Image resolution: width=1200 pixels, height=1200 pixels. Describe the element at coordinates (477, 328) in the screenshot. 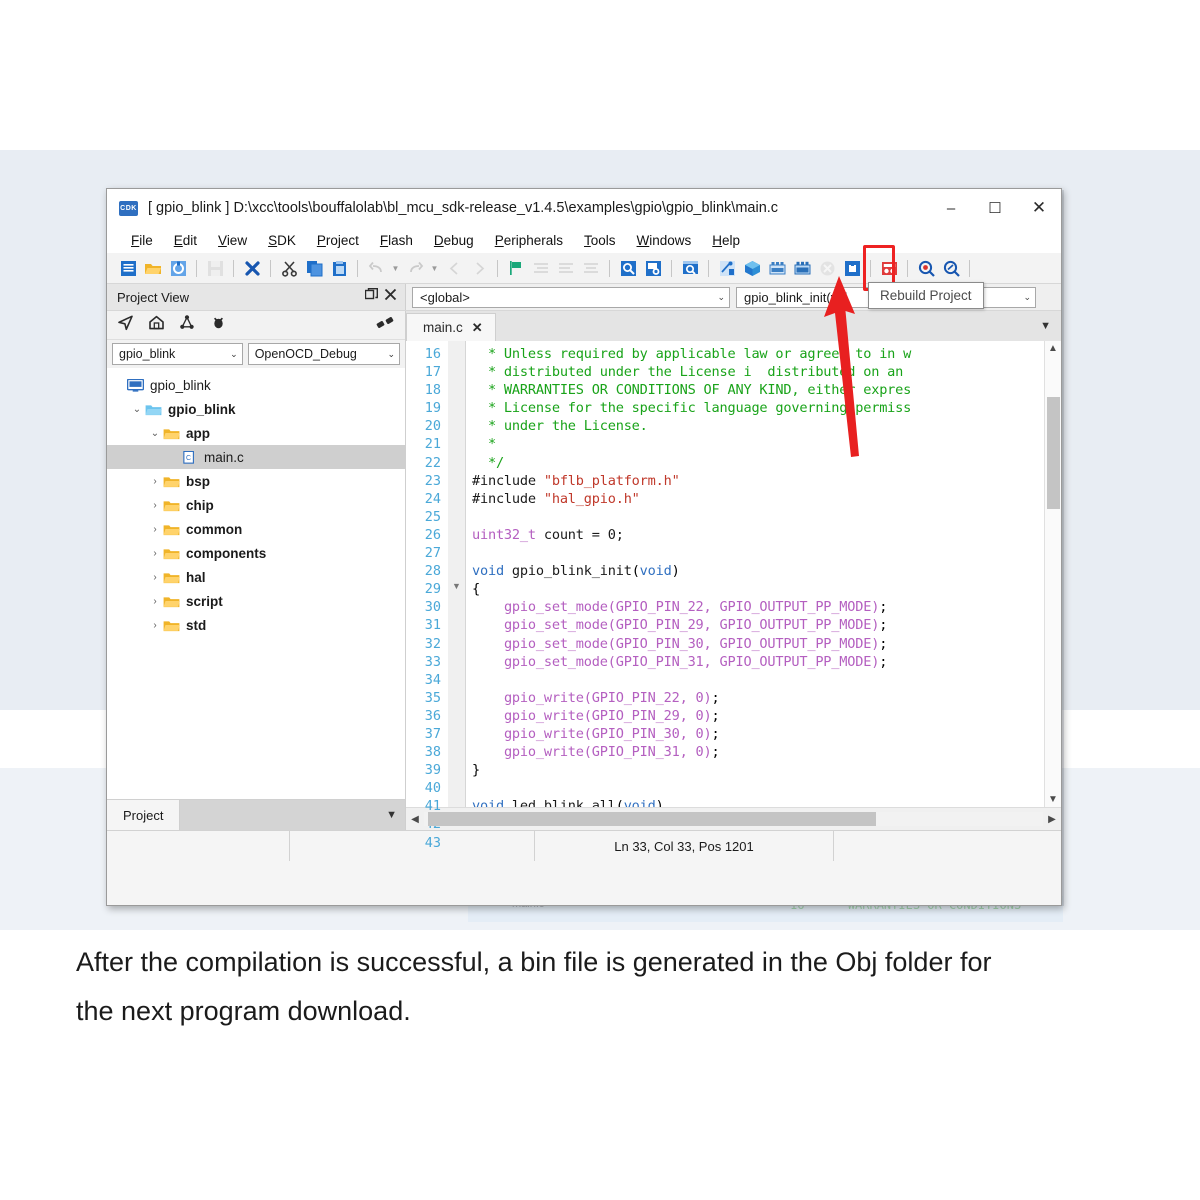

I see `tab-close-icon: ✕` at that location.